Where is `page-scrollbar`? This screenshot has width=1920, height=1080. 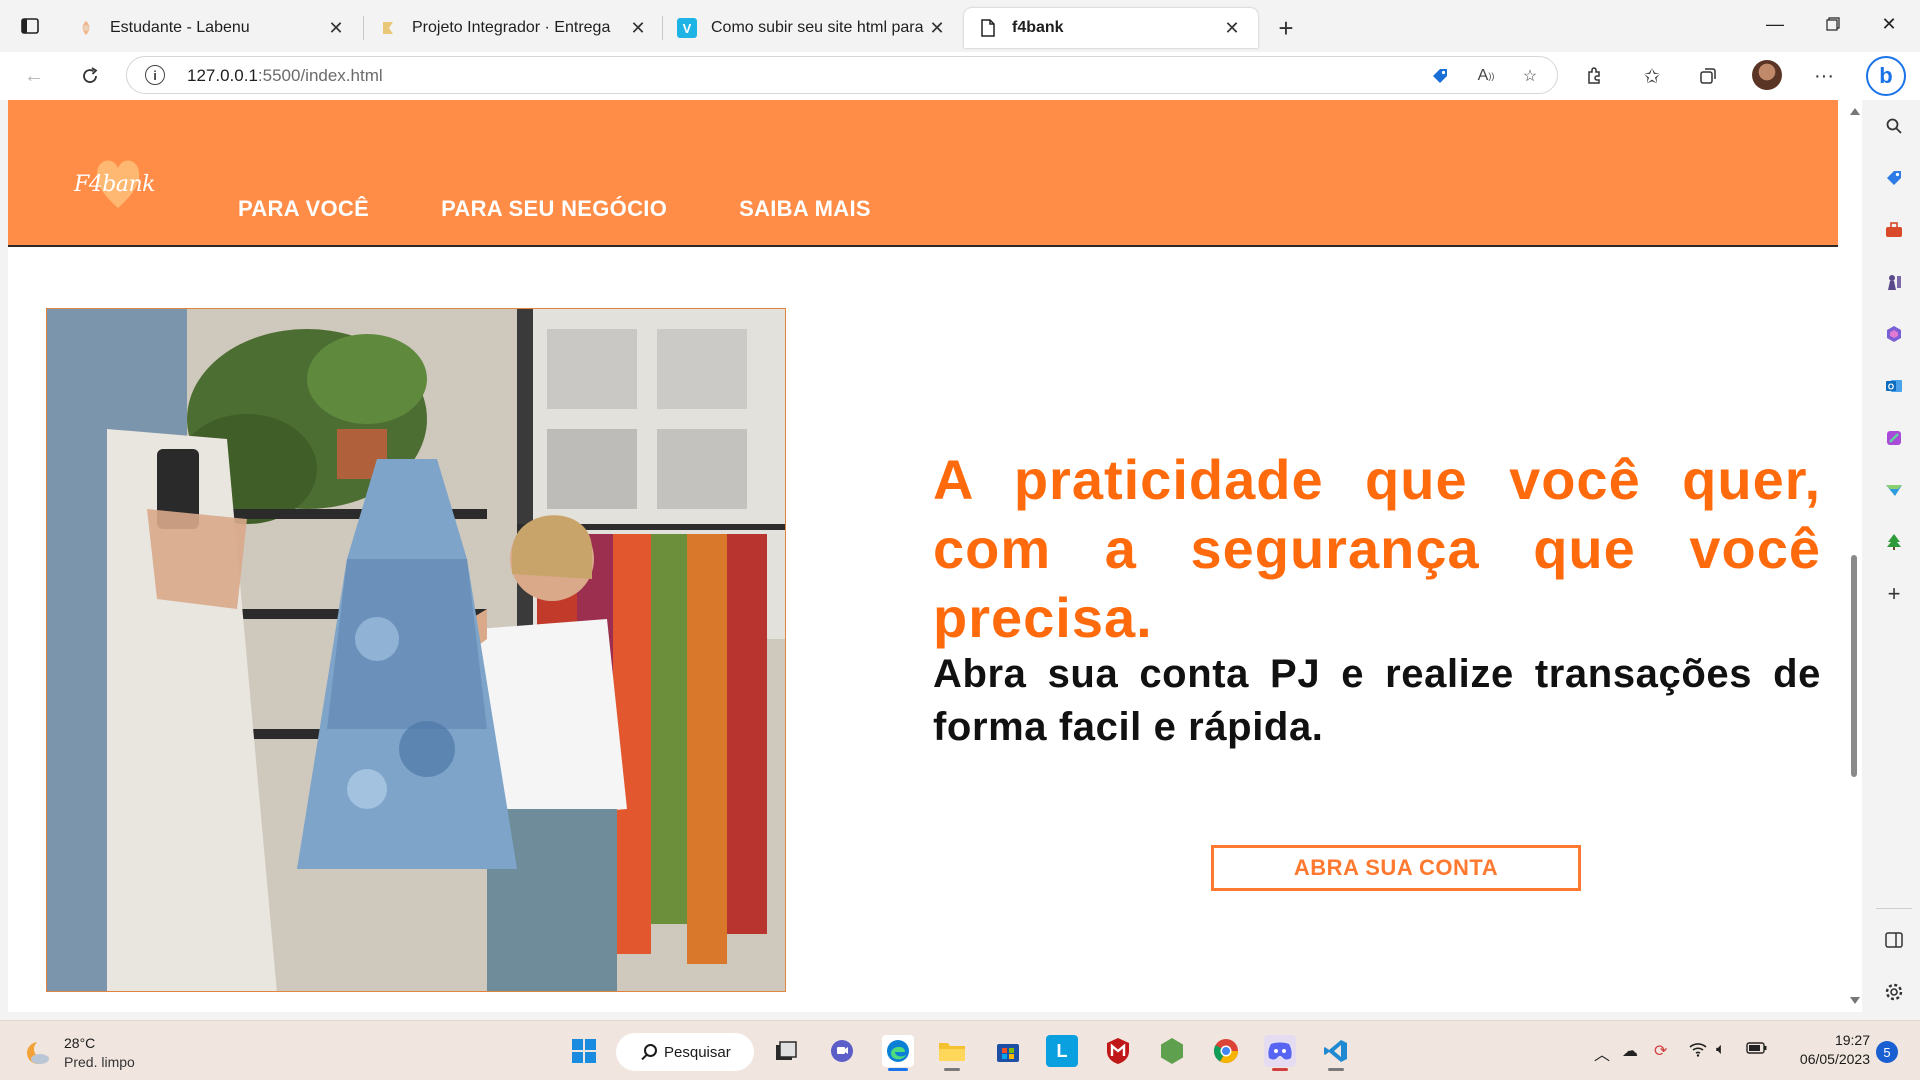 page-scrollbar is located at coordinates (1854, 556).